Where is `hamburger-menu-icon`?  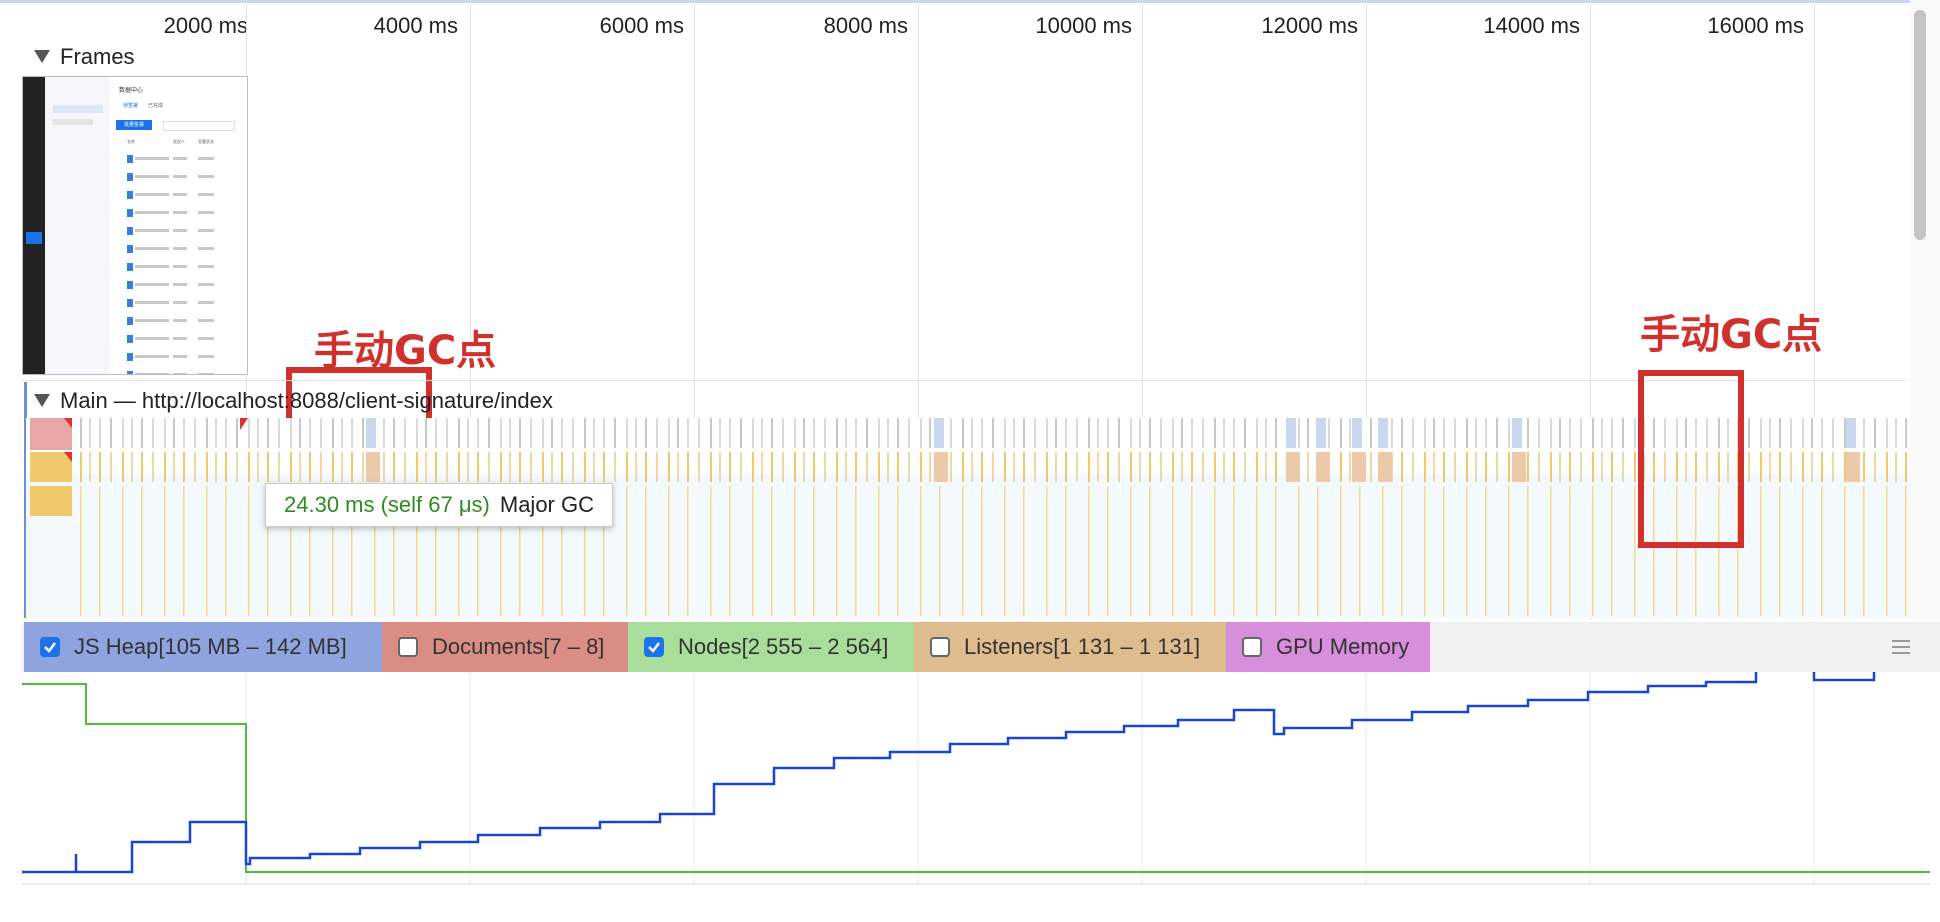
hamburger-menu-icon is located at coordinates (1901, 647).